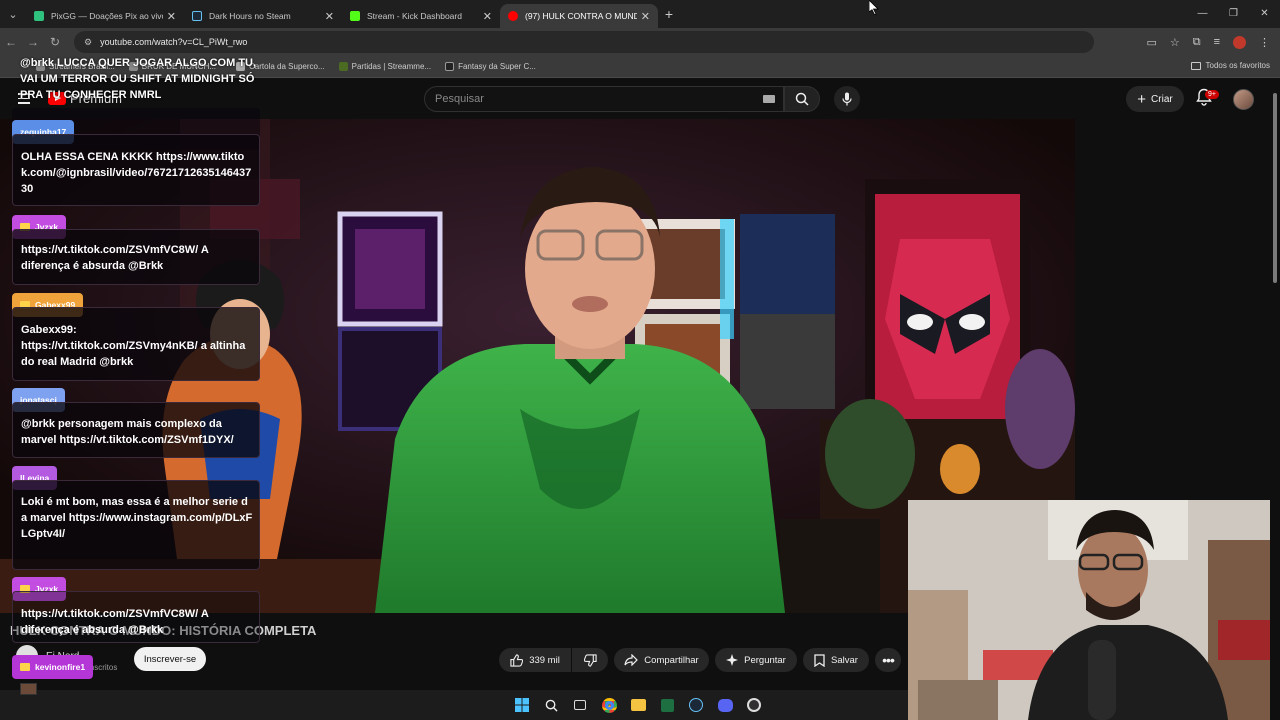 The image size is (1280, 720). Describe the element at coordinates (1264, 42) in the screenshot. I see `menu-icon: ⋮` at that location.